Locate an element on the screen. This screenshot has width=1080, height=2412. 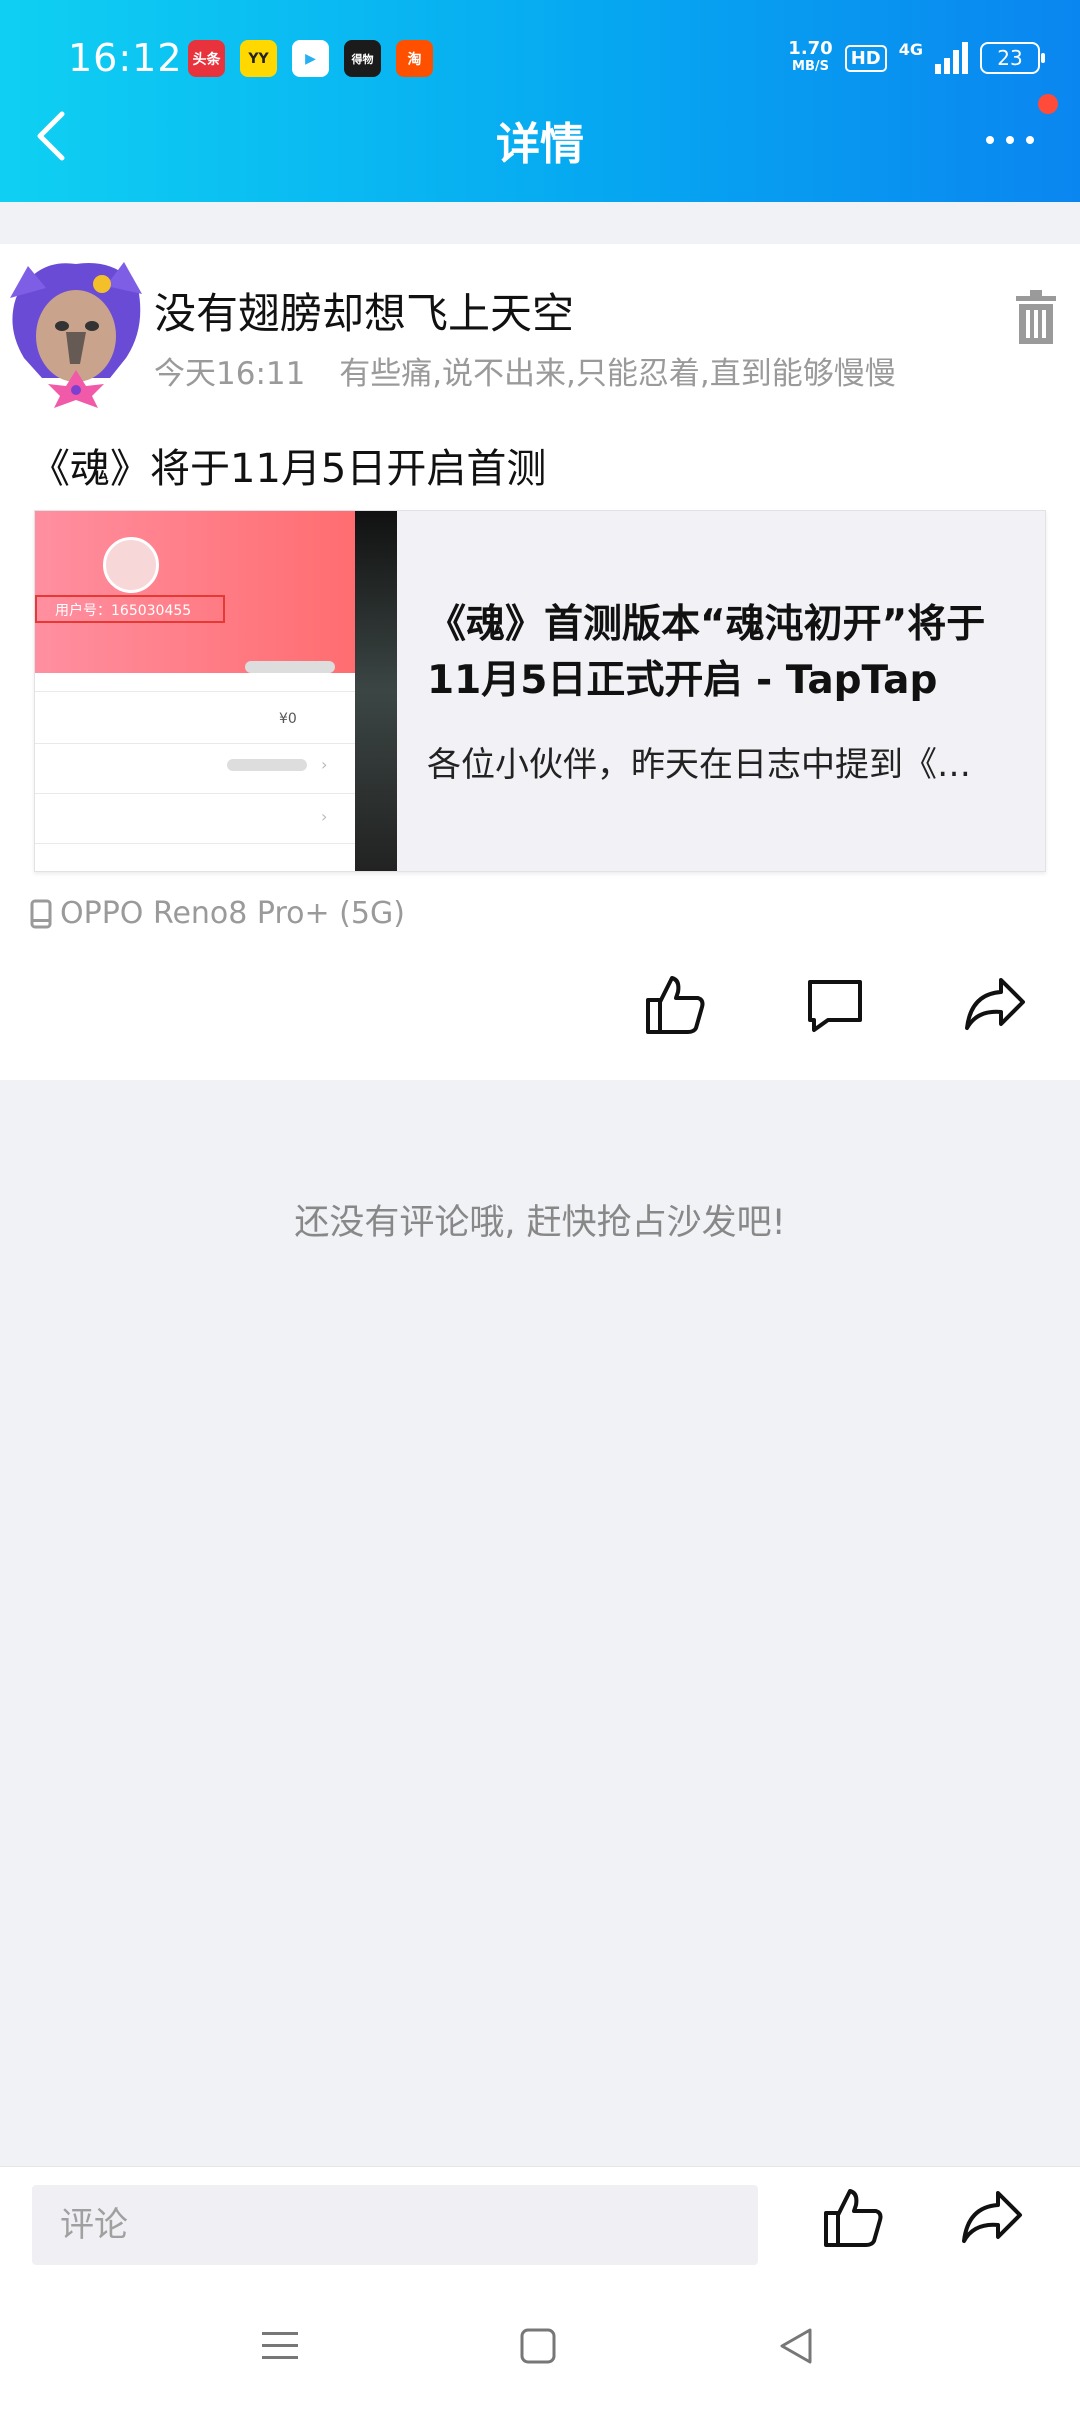
net-speed: 1.70 MB/S is located at coordinates (810, 58).